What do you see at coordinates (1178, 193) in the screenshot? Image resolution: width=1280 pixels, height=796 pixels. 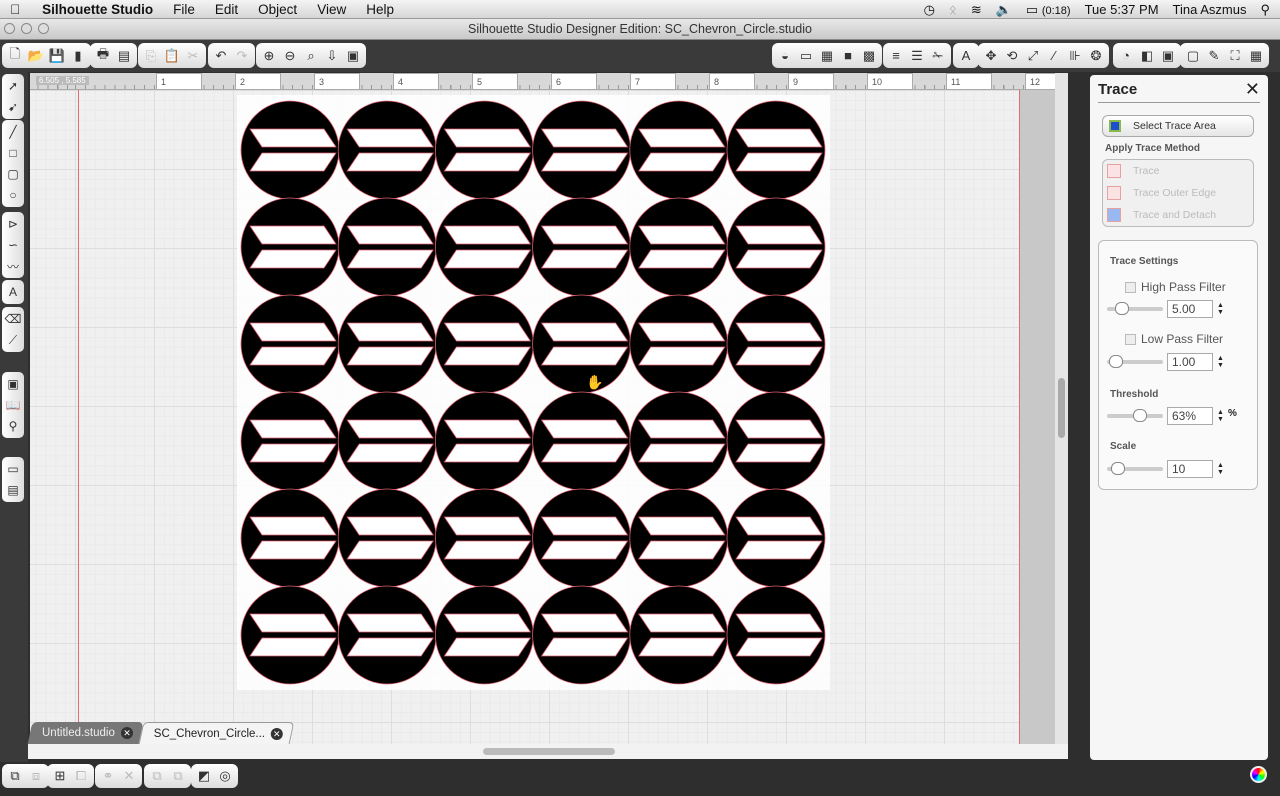 I see `trace-outer-edge-button: Trace Outer Edge` at bounding box center [1178, 193].